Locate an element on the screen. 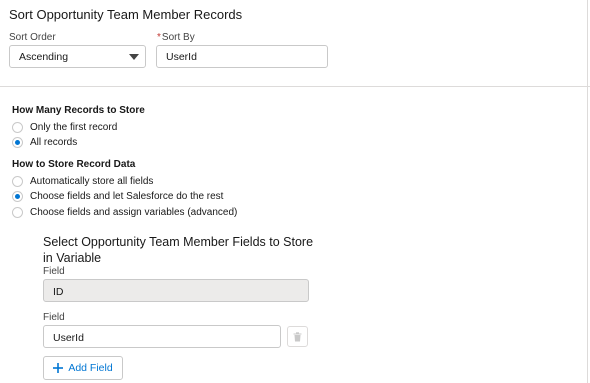  panel-edge is located at coordinates (587, 191).